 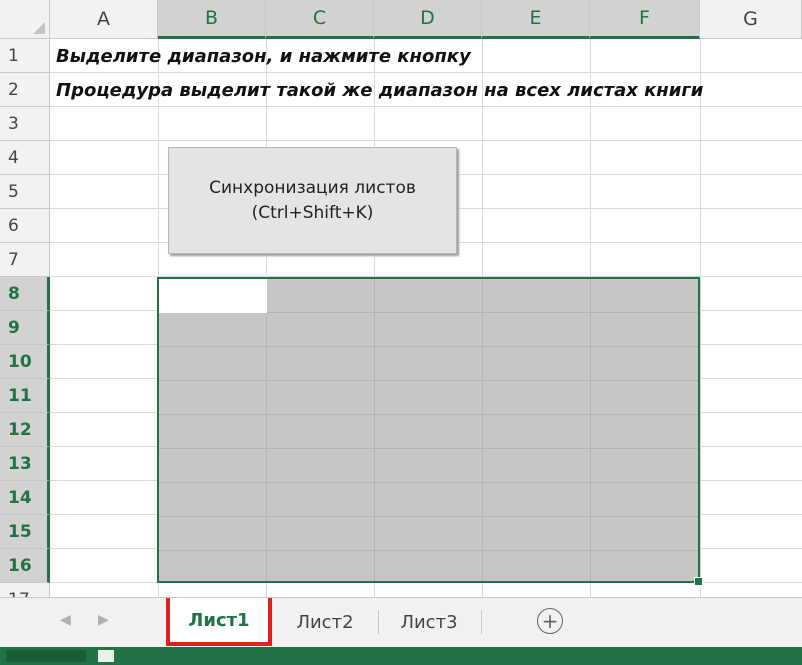 What do you see at coordinates (401, 656) in the screenshot?
I see `status-bar` at bounding box center [401, 656].